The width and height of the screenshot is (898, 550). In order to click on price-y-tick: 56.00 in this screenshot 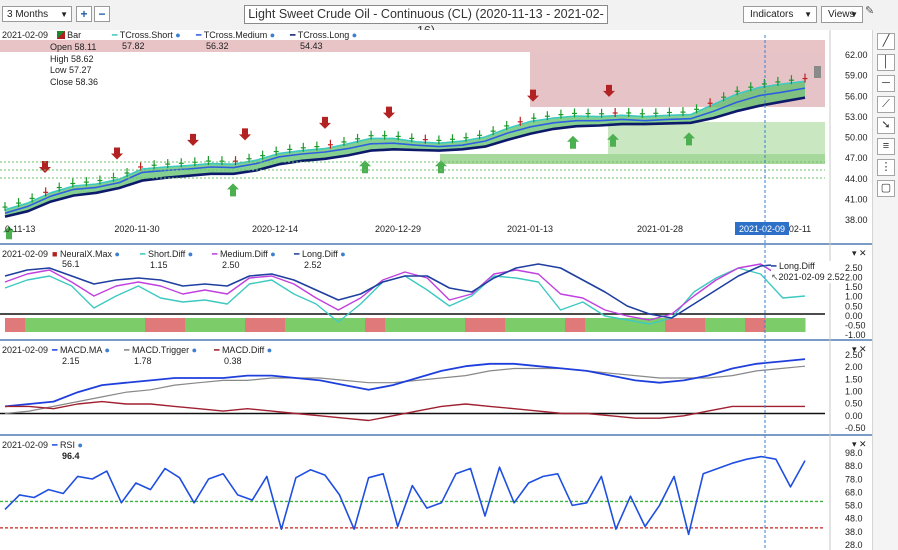, I will do `click(856, 96)`.